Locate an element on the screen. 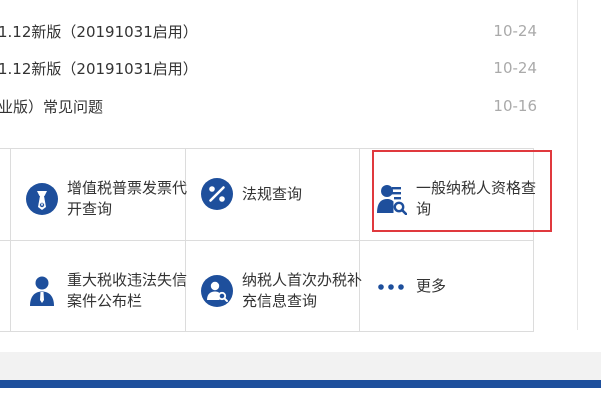  service-regulation-query: 法规查询 is located at coordinates (286, 194).